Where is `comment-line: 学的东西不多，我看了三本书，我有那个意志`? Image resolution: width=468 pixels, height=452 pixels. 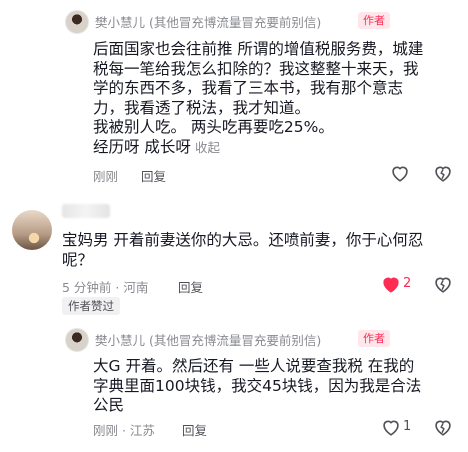 comment-line: 学的东西不多，我看了三本书，我有那个意志 is located at coordinates (248, 88).